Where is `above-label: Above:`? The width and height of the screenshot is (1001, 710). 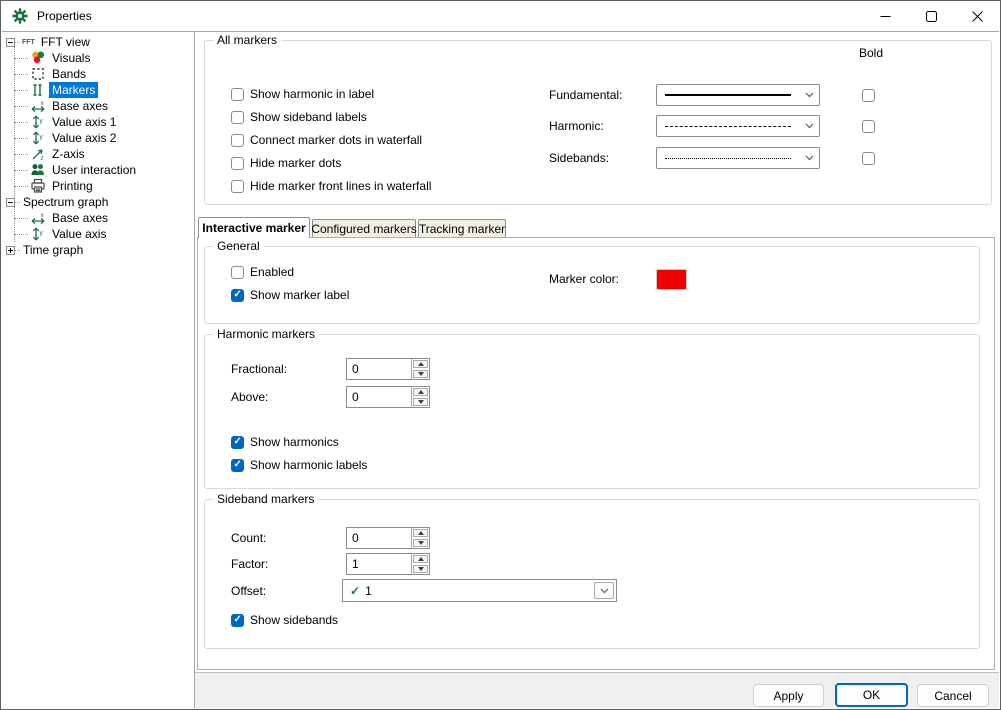 above-label: Above: is located at coordinates (250, 397).